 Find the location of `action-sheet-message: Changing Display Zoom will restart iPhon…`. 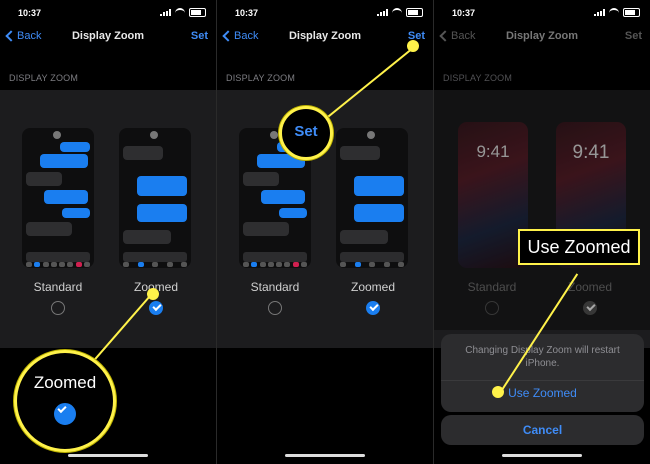

action-sheet-message: Changing Display Zoom will restart iPhon… is located at coordinates (542, 357).